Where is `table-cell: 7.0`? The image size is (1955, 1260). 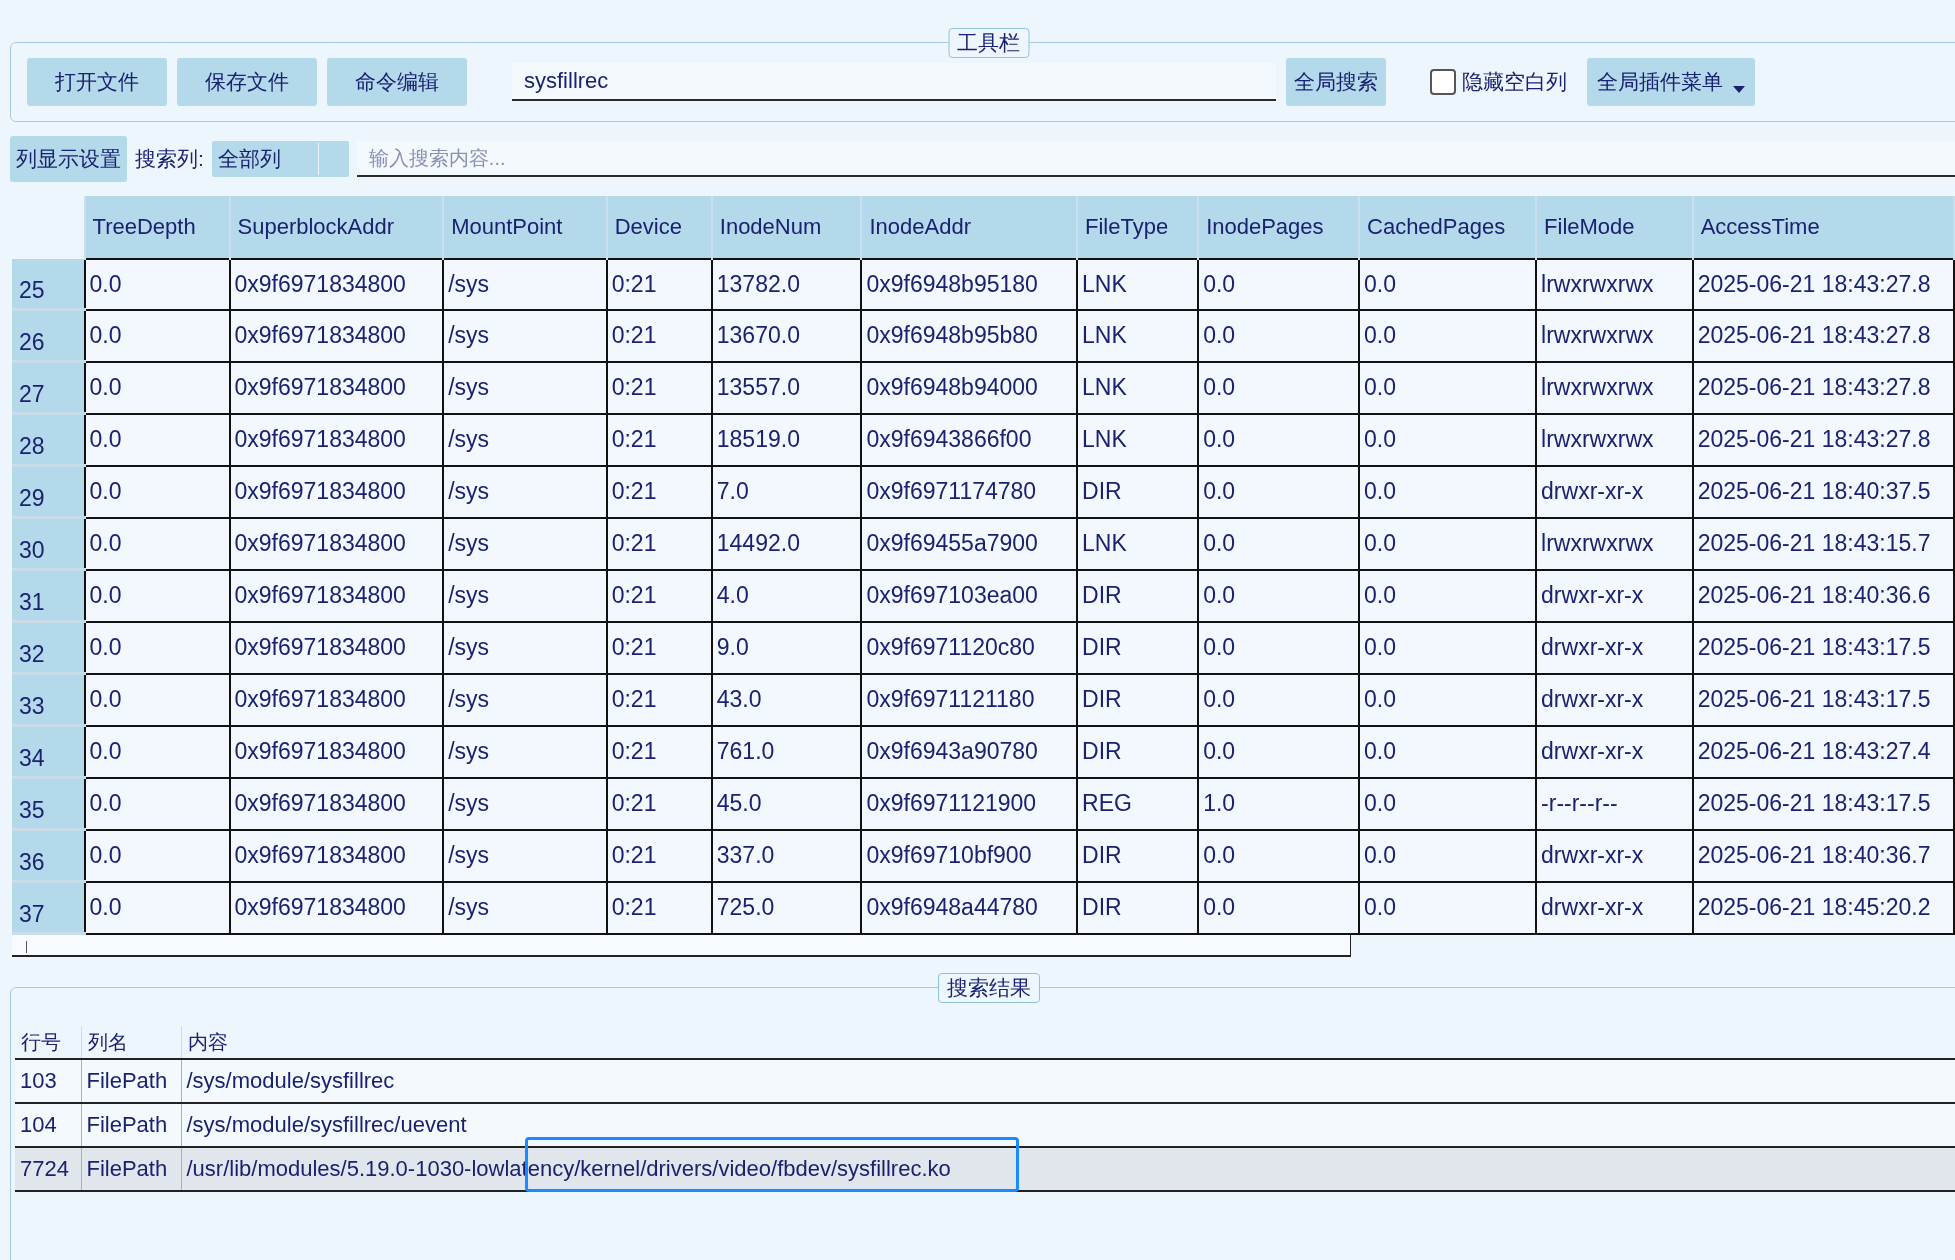 table-cell: 7.0 is located at coordinates (786, 491).